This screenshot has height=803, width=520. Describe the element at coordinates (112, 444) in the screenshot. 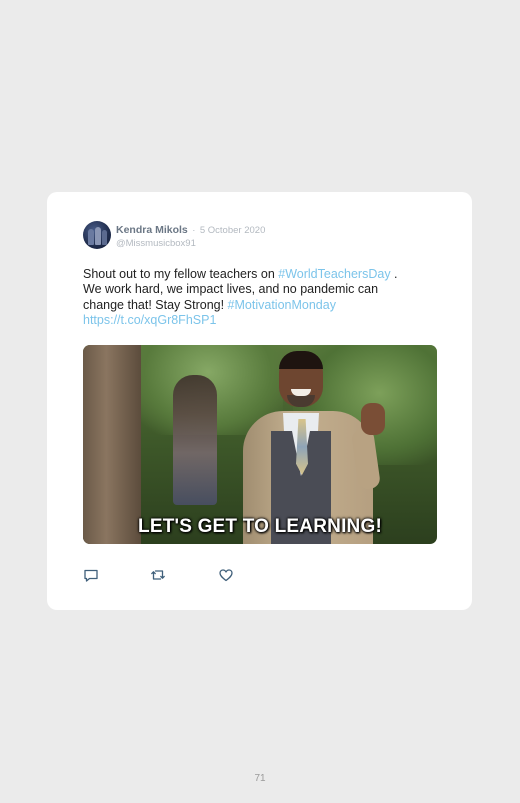

I see `tree-trunk` at that location.